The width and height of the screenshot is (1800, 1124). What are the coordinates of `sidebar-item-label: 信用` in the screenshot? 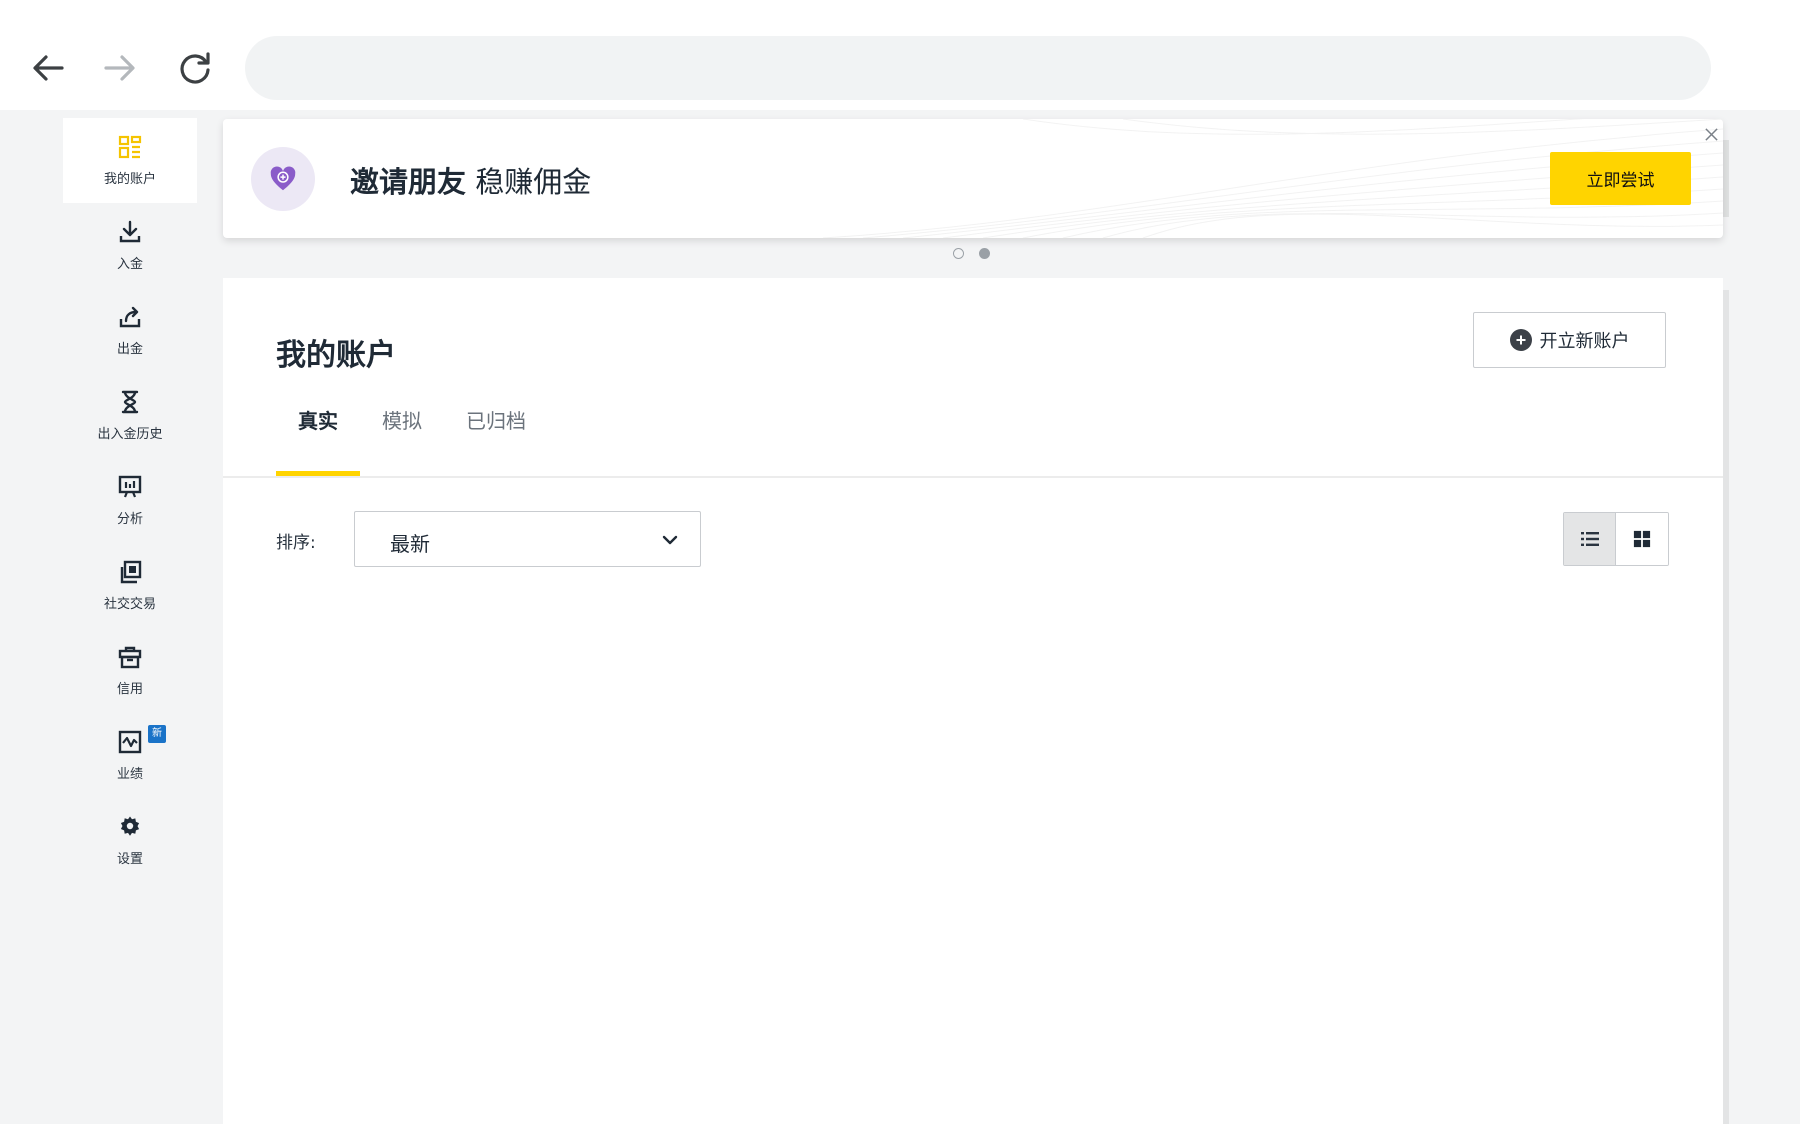 It's located at (129, 689).